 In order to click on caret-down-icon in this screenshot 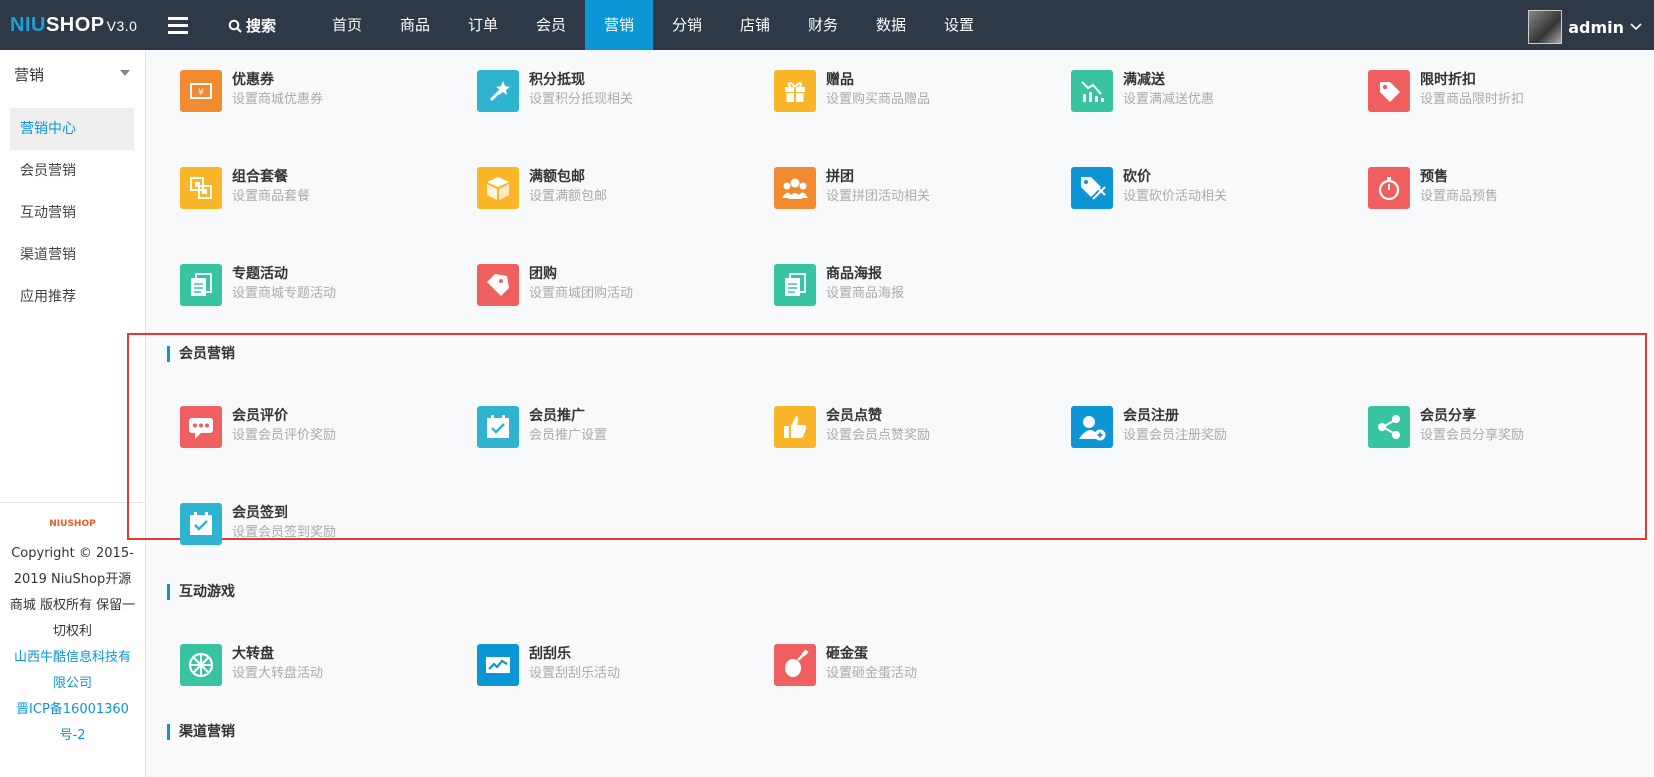, I will do `click(125, 73)`.